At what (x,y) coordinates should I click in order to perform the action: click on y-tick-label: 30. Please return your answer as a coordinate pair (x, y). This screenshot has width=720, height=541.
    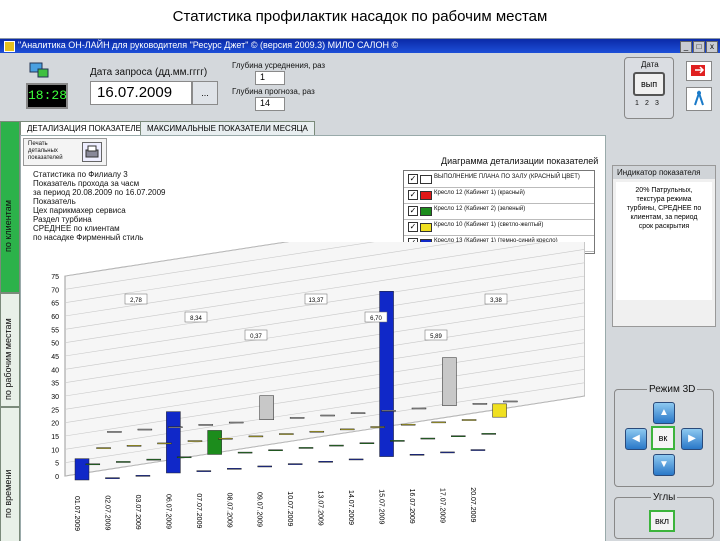
    Looking at the image, I should click on (55, 397).